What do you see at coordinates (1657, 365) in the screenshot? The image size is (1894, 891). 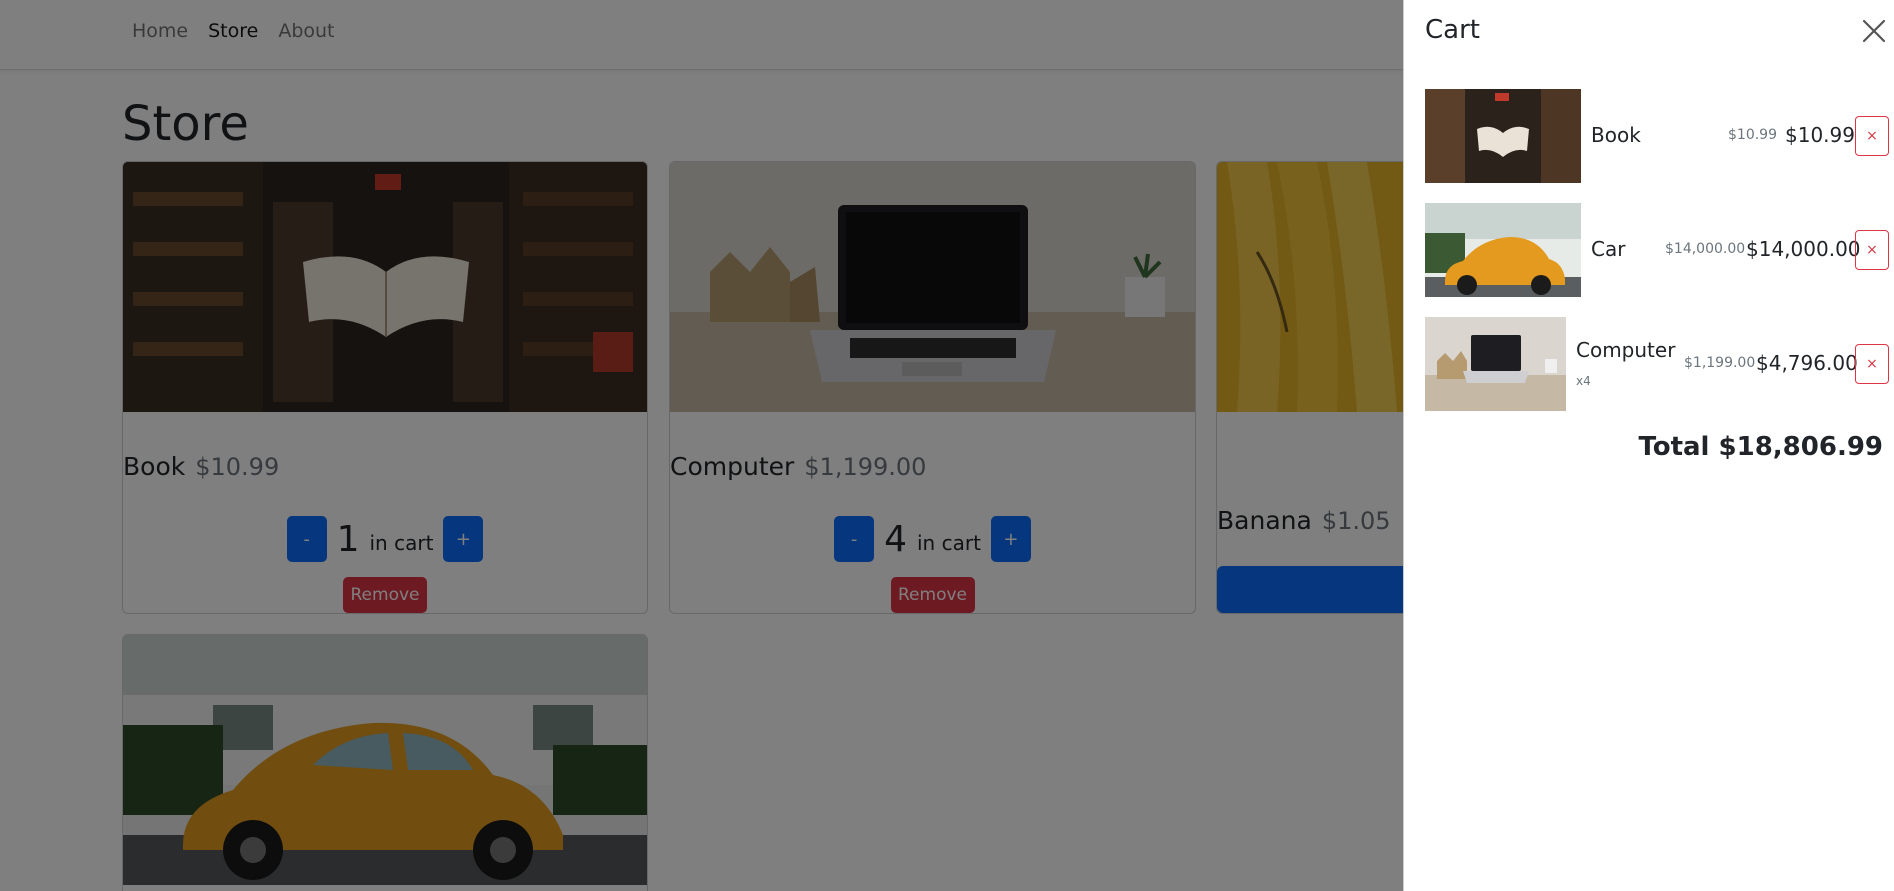 I see `cart-item: Computer x4 $1,199.00 $4,796.00 ×` at bounding box center [1657, 365].